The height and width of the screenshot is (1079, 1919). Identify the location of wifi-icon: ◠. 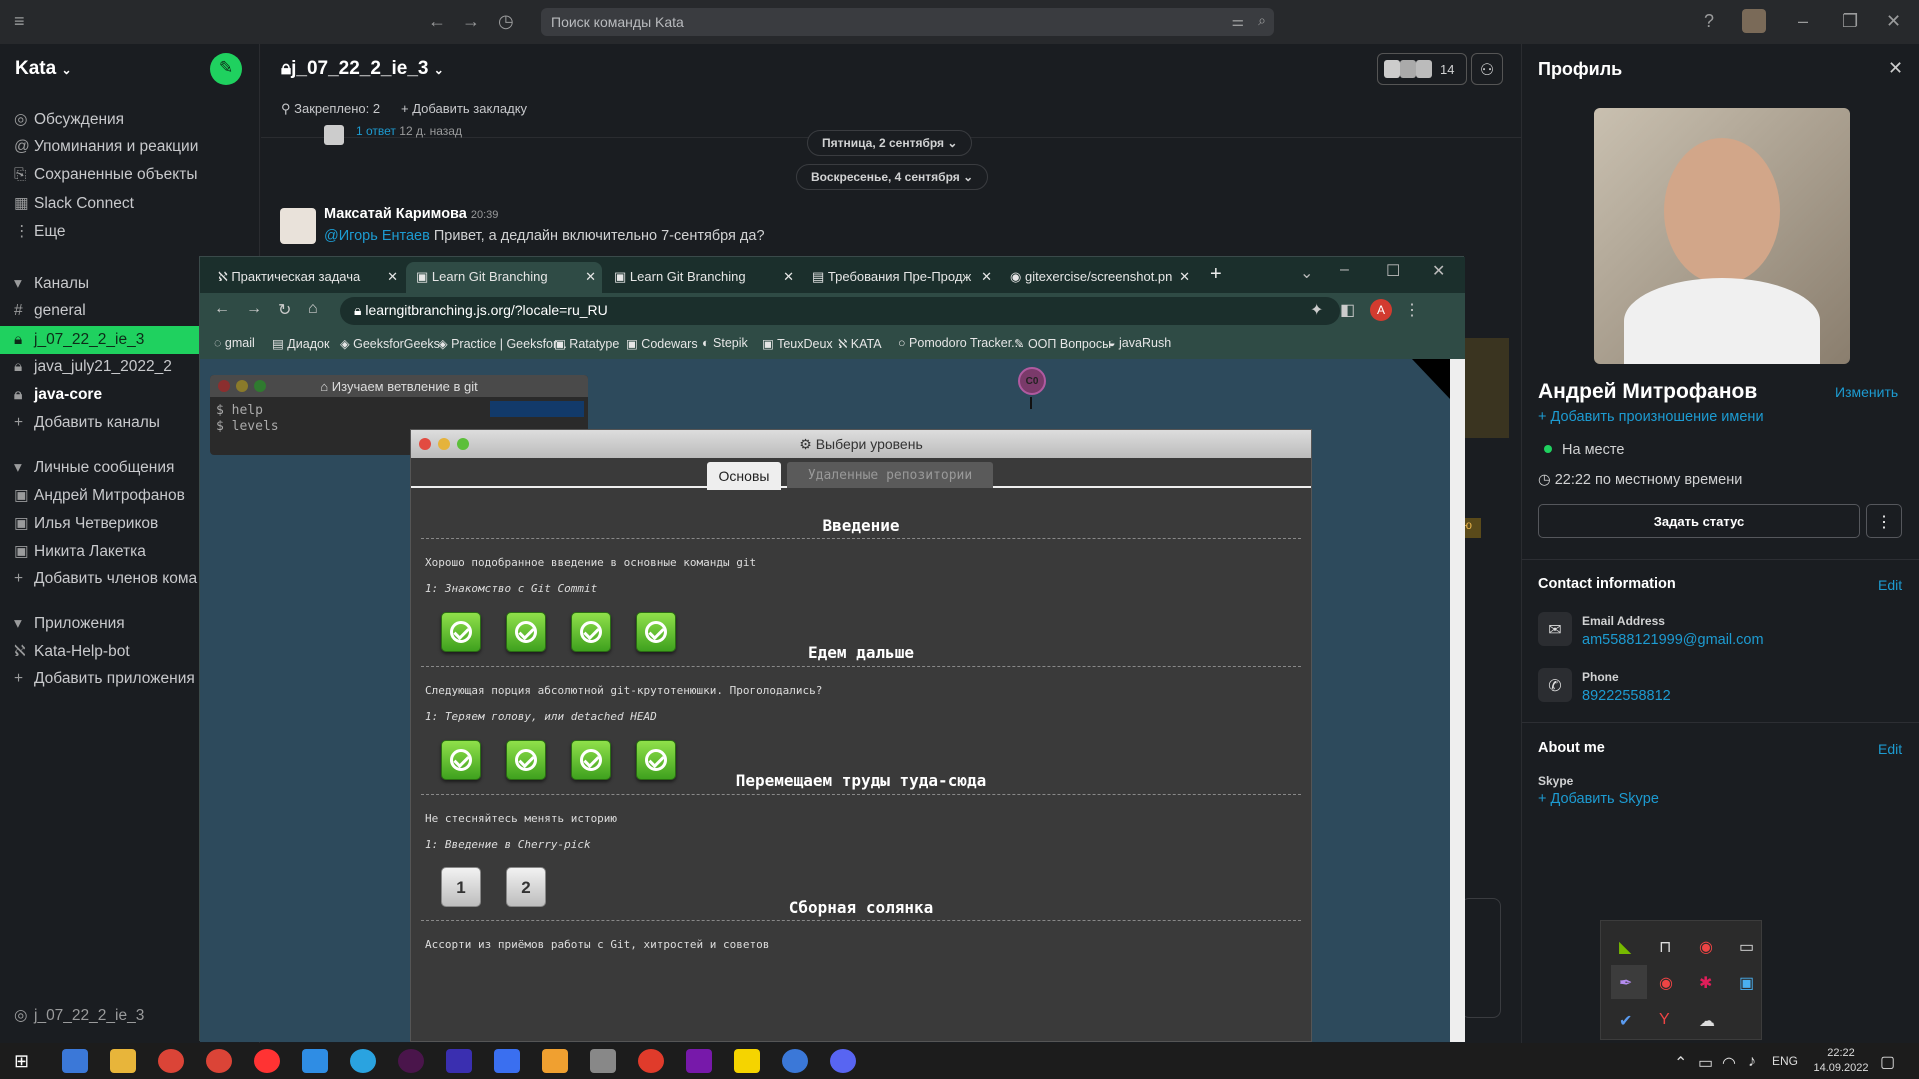
(1729, 1063).